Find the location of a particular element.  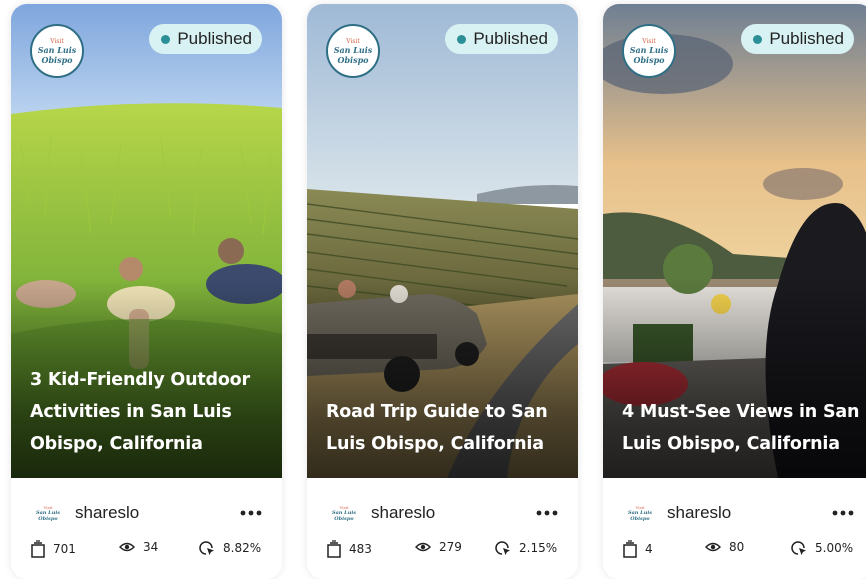

stat-tap-rate: 2.15% is located at coordinates (526, 548).